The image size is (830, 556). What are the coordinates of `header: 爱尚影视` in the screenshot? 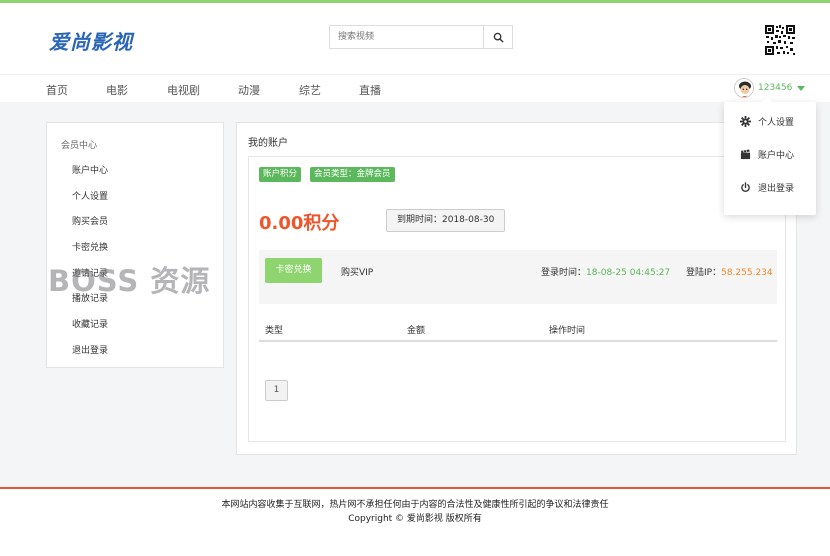 It's located at (415, 38).